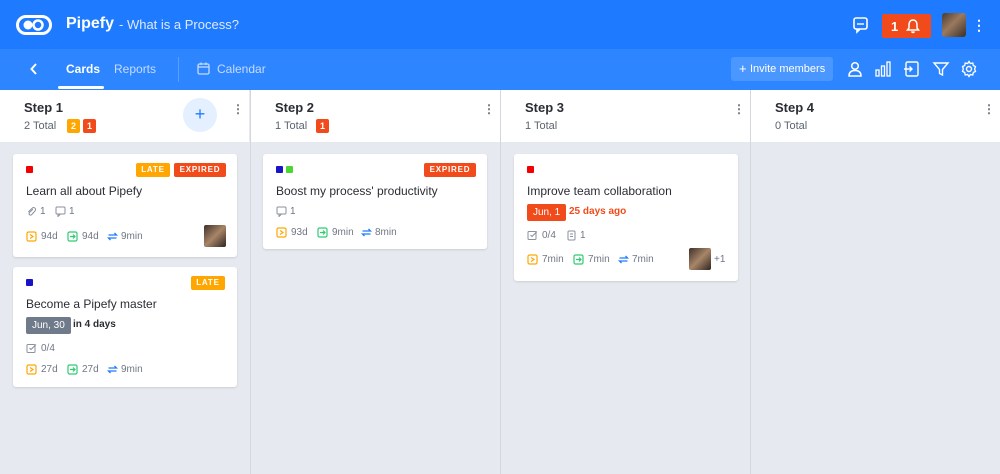 The width and height of the screenshot is (1000, 474). I want to click on due-relative: in 4 days, so click(94, 324).